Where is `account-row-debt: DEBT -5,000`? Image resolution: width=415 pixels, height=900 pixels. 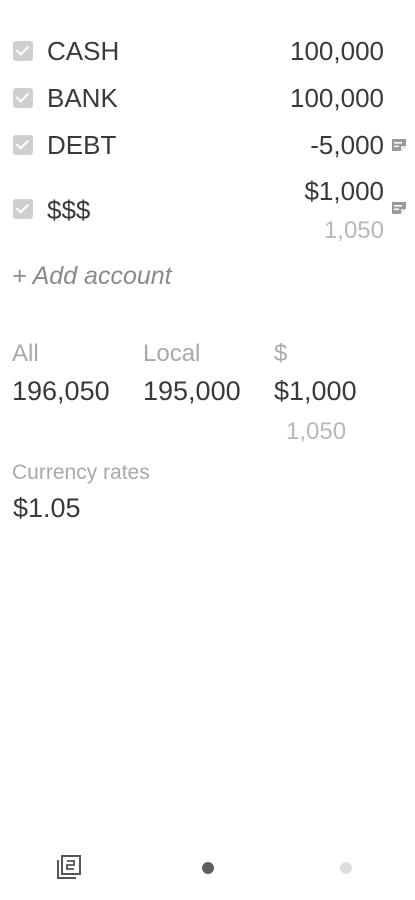 account-row-debt: DEBT -5,000 is located at coordinates (207, 144).